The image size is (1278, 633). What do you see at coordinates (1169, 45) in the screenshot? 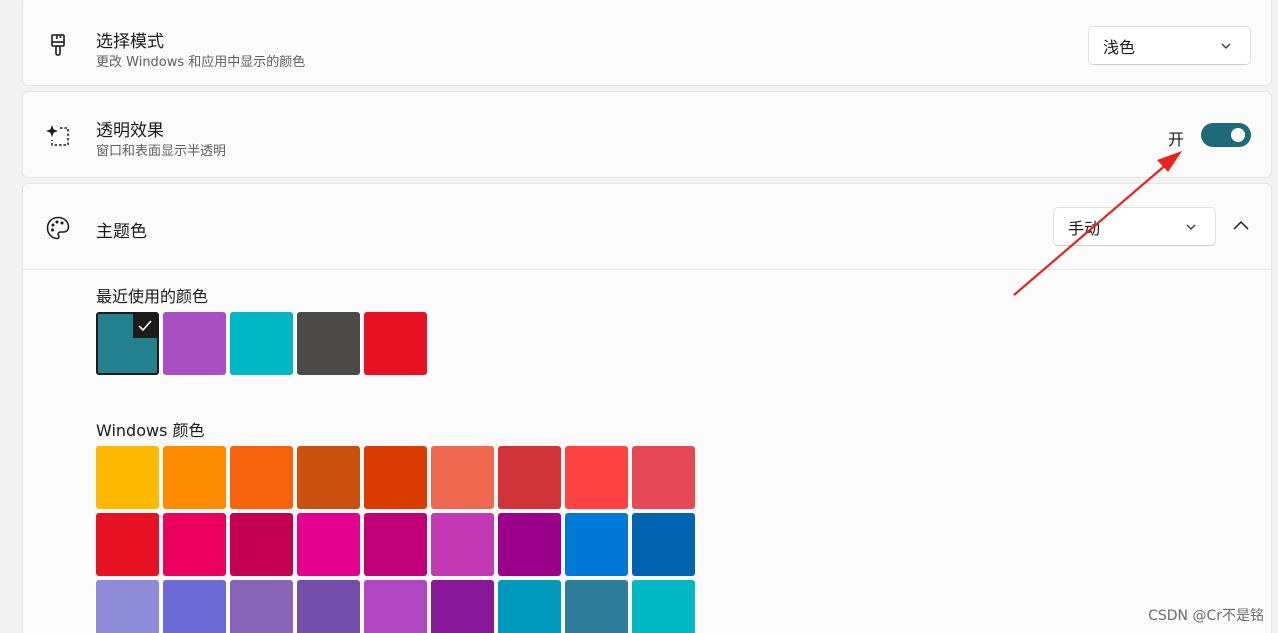
I see `mode-dropdown: 浅色` at bounding box center [1169, 45].